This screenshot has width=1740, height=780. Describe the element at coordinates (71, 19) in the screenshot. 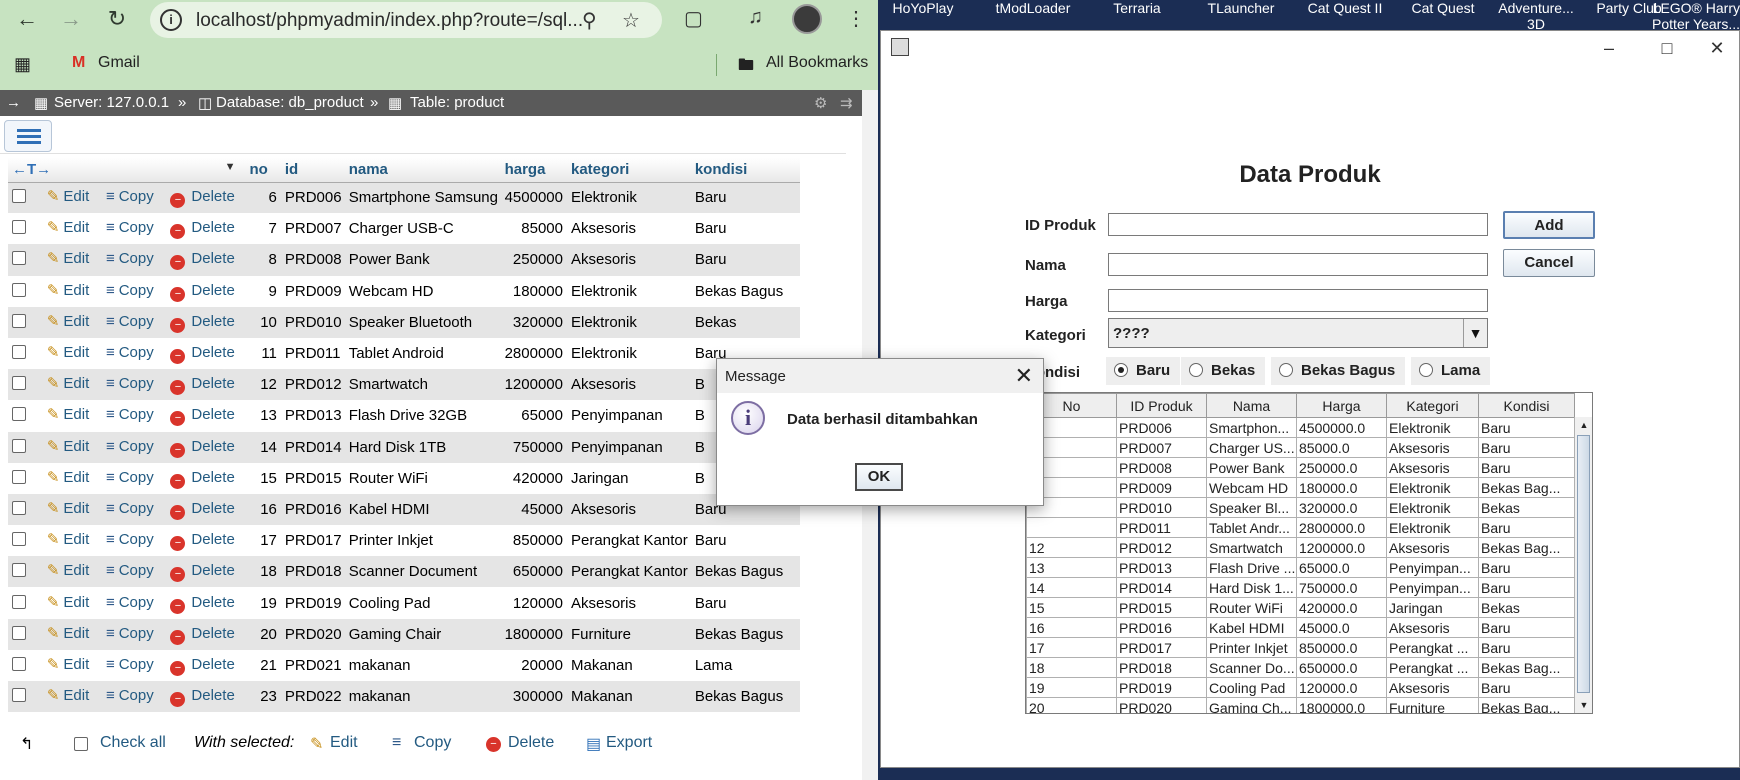

I see `forward-icon: →` at that location.